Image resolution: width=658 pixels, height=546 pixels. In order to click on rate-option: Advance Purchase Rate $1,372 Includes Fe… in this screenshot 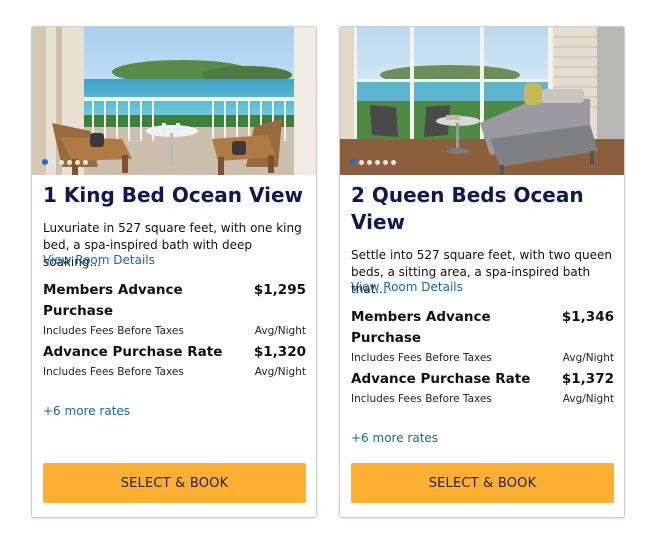, I will do `click(482, 387)`.